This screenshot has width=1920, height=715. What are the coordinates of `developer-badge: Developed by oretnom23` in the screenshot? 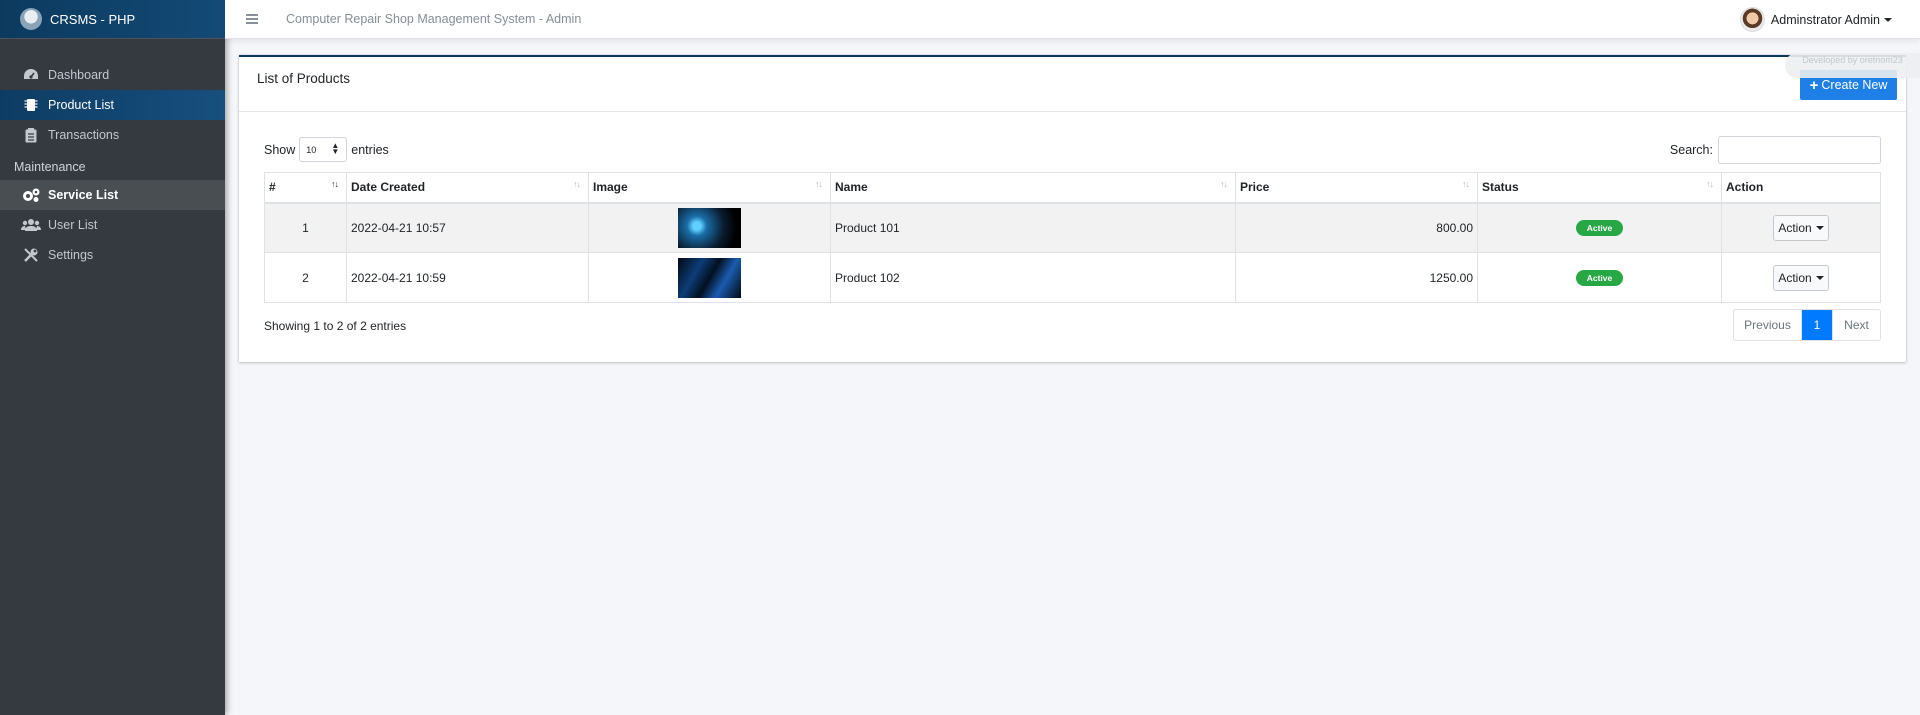 It's located at (1852, 65).